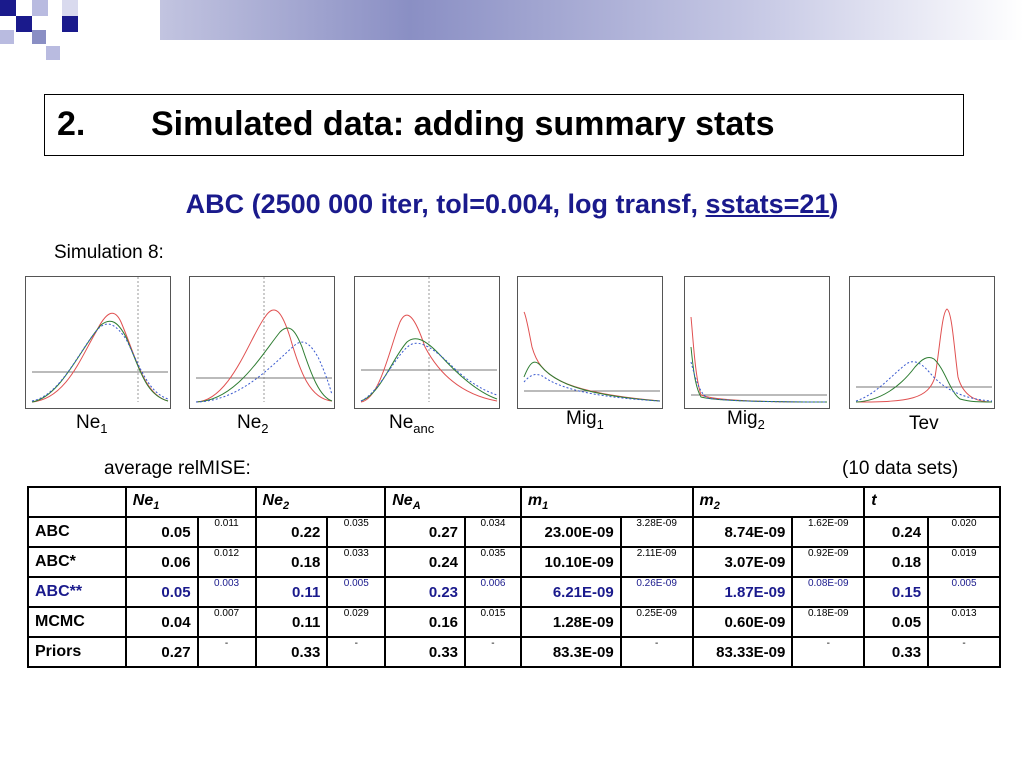 The image size is (1024, 768). Describe the element at coordinates (778, 502) in the screenshot. I see `col-header-m2: m2` at that location.